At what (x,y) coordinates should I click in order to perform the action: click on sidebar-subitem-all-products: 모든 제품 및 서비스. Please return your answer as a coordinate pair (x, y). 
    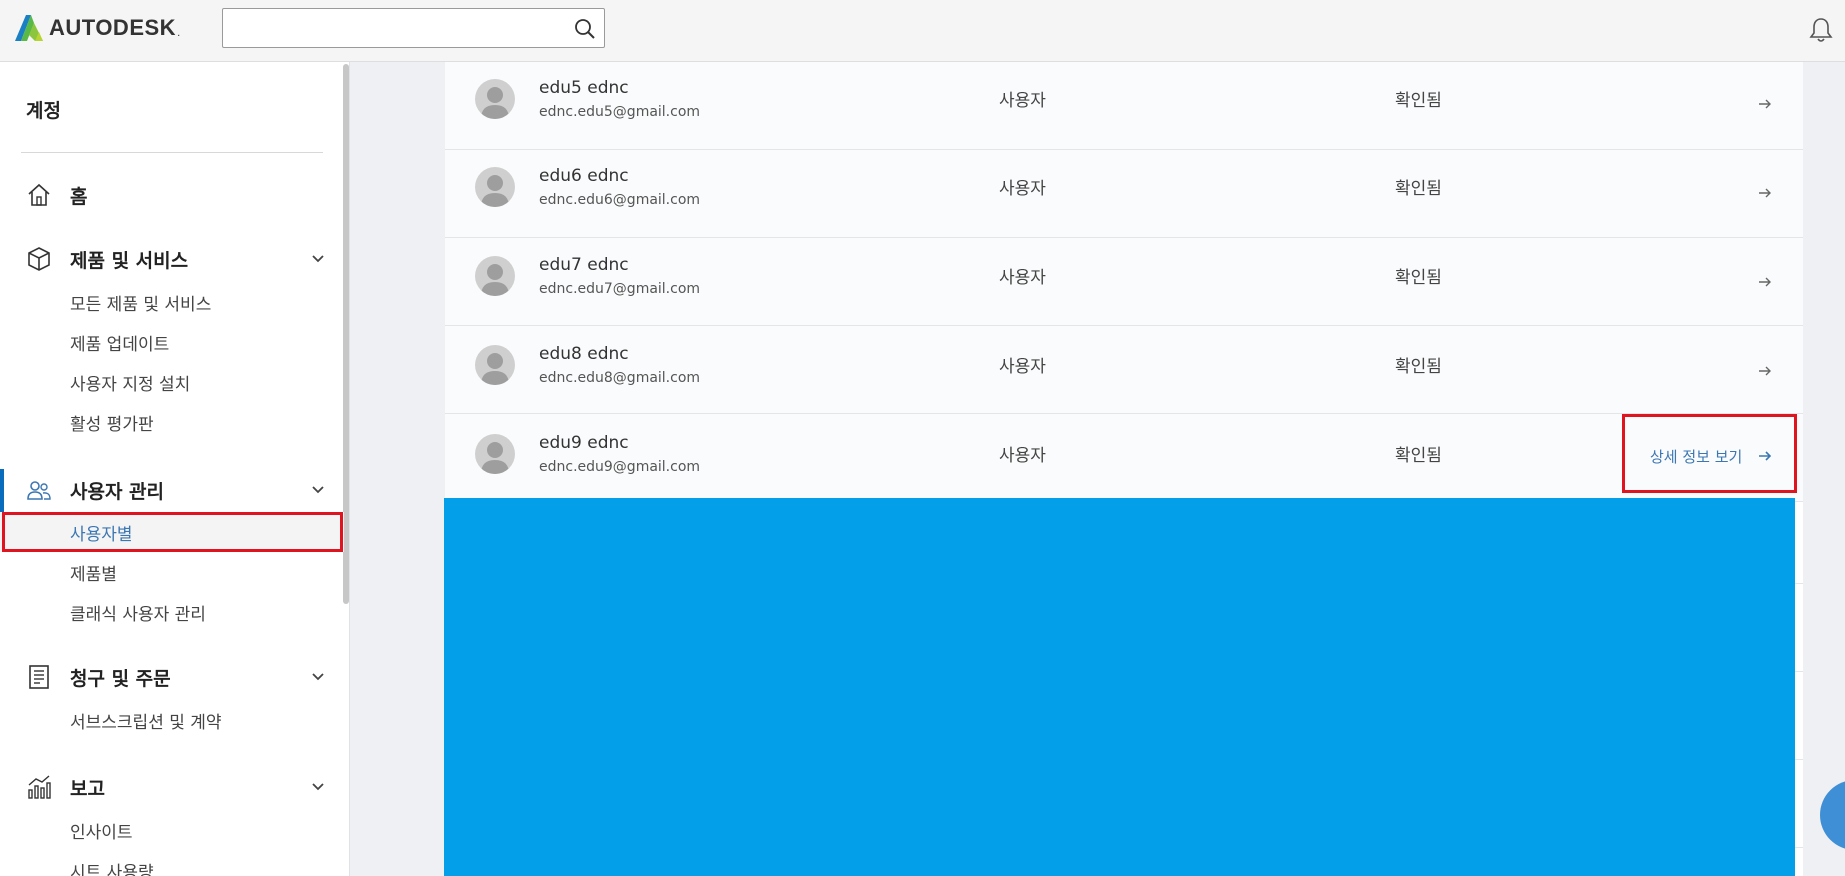
    Looking at the image, I should click on (140, 302).